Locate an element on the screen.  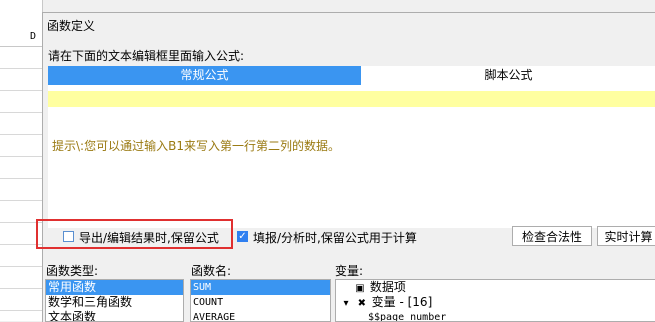
keep-formula-export-checkbox is located at coordinates (68, 236).